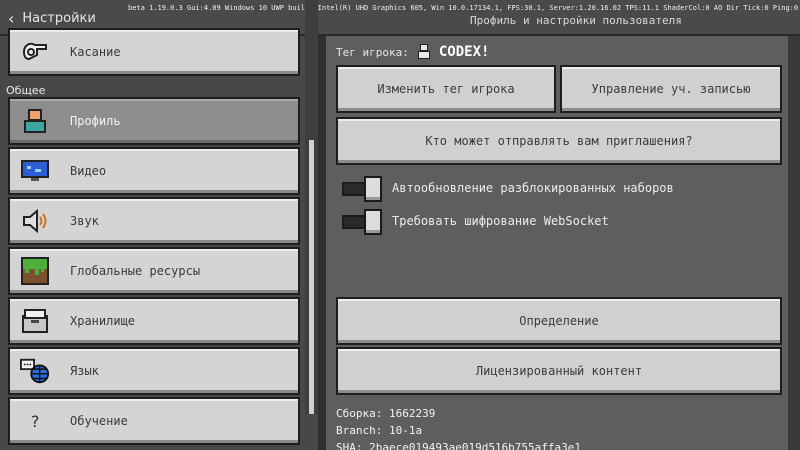  I want to click on profile-icon, so click(35, 121).